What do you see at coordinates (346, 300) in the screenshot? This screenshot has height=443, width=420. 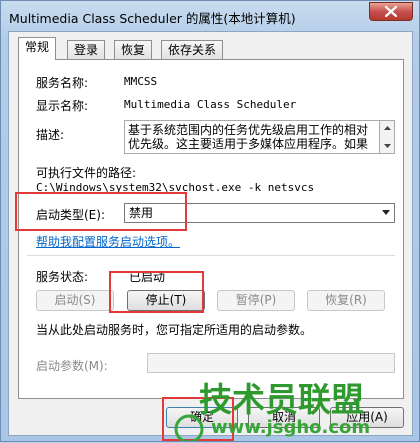 I see `resume-button: 恢复(R)` at bounding box center [346, 300].